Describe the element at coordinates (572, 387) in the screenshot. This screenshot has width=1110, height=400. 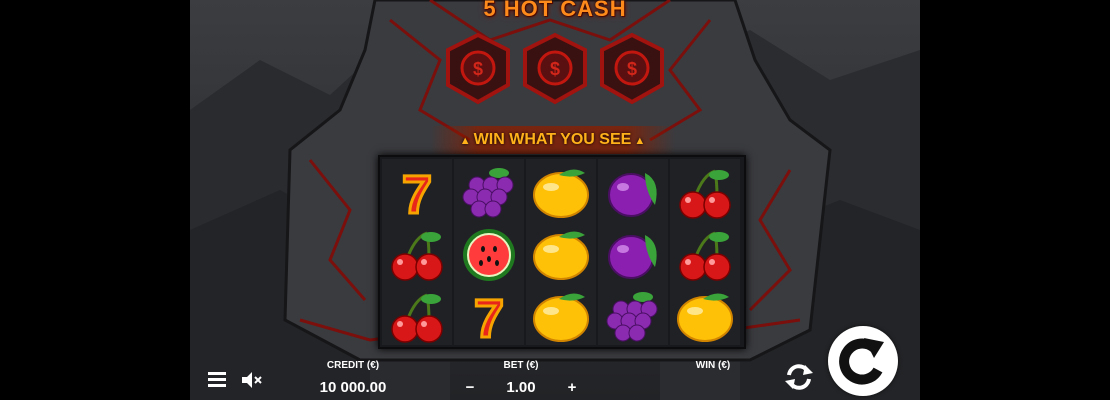
I see `bet-increase-button: +` at that location.